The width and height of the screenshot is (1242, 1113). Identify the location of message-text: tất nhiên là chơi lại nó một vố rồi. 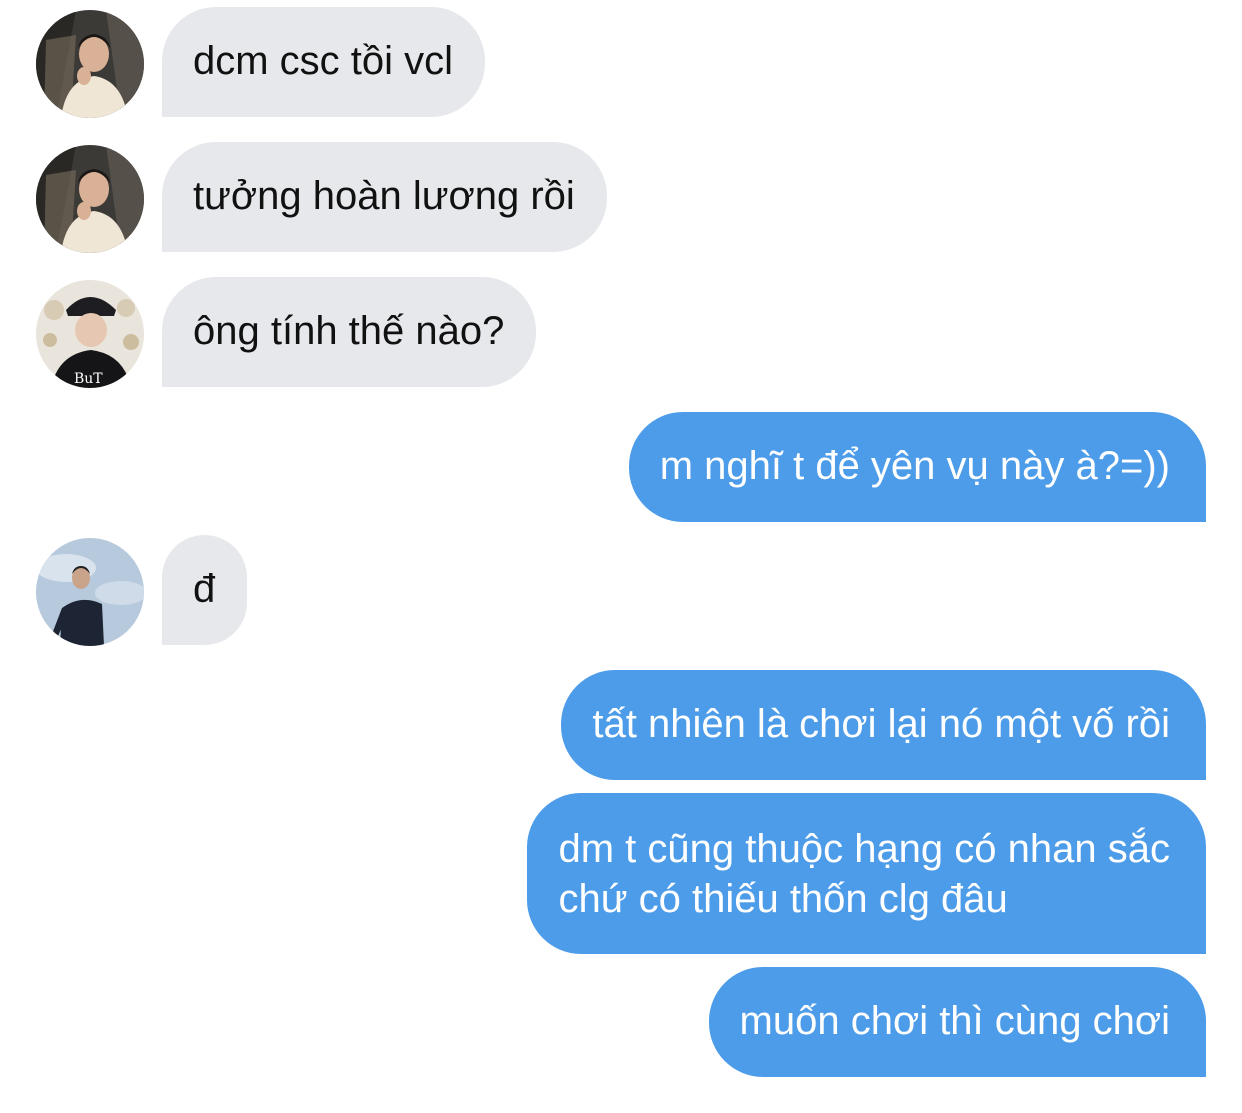
(881, 724).